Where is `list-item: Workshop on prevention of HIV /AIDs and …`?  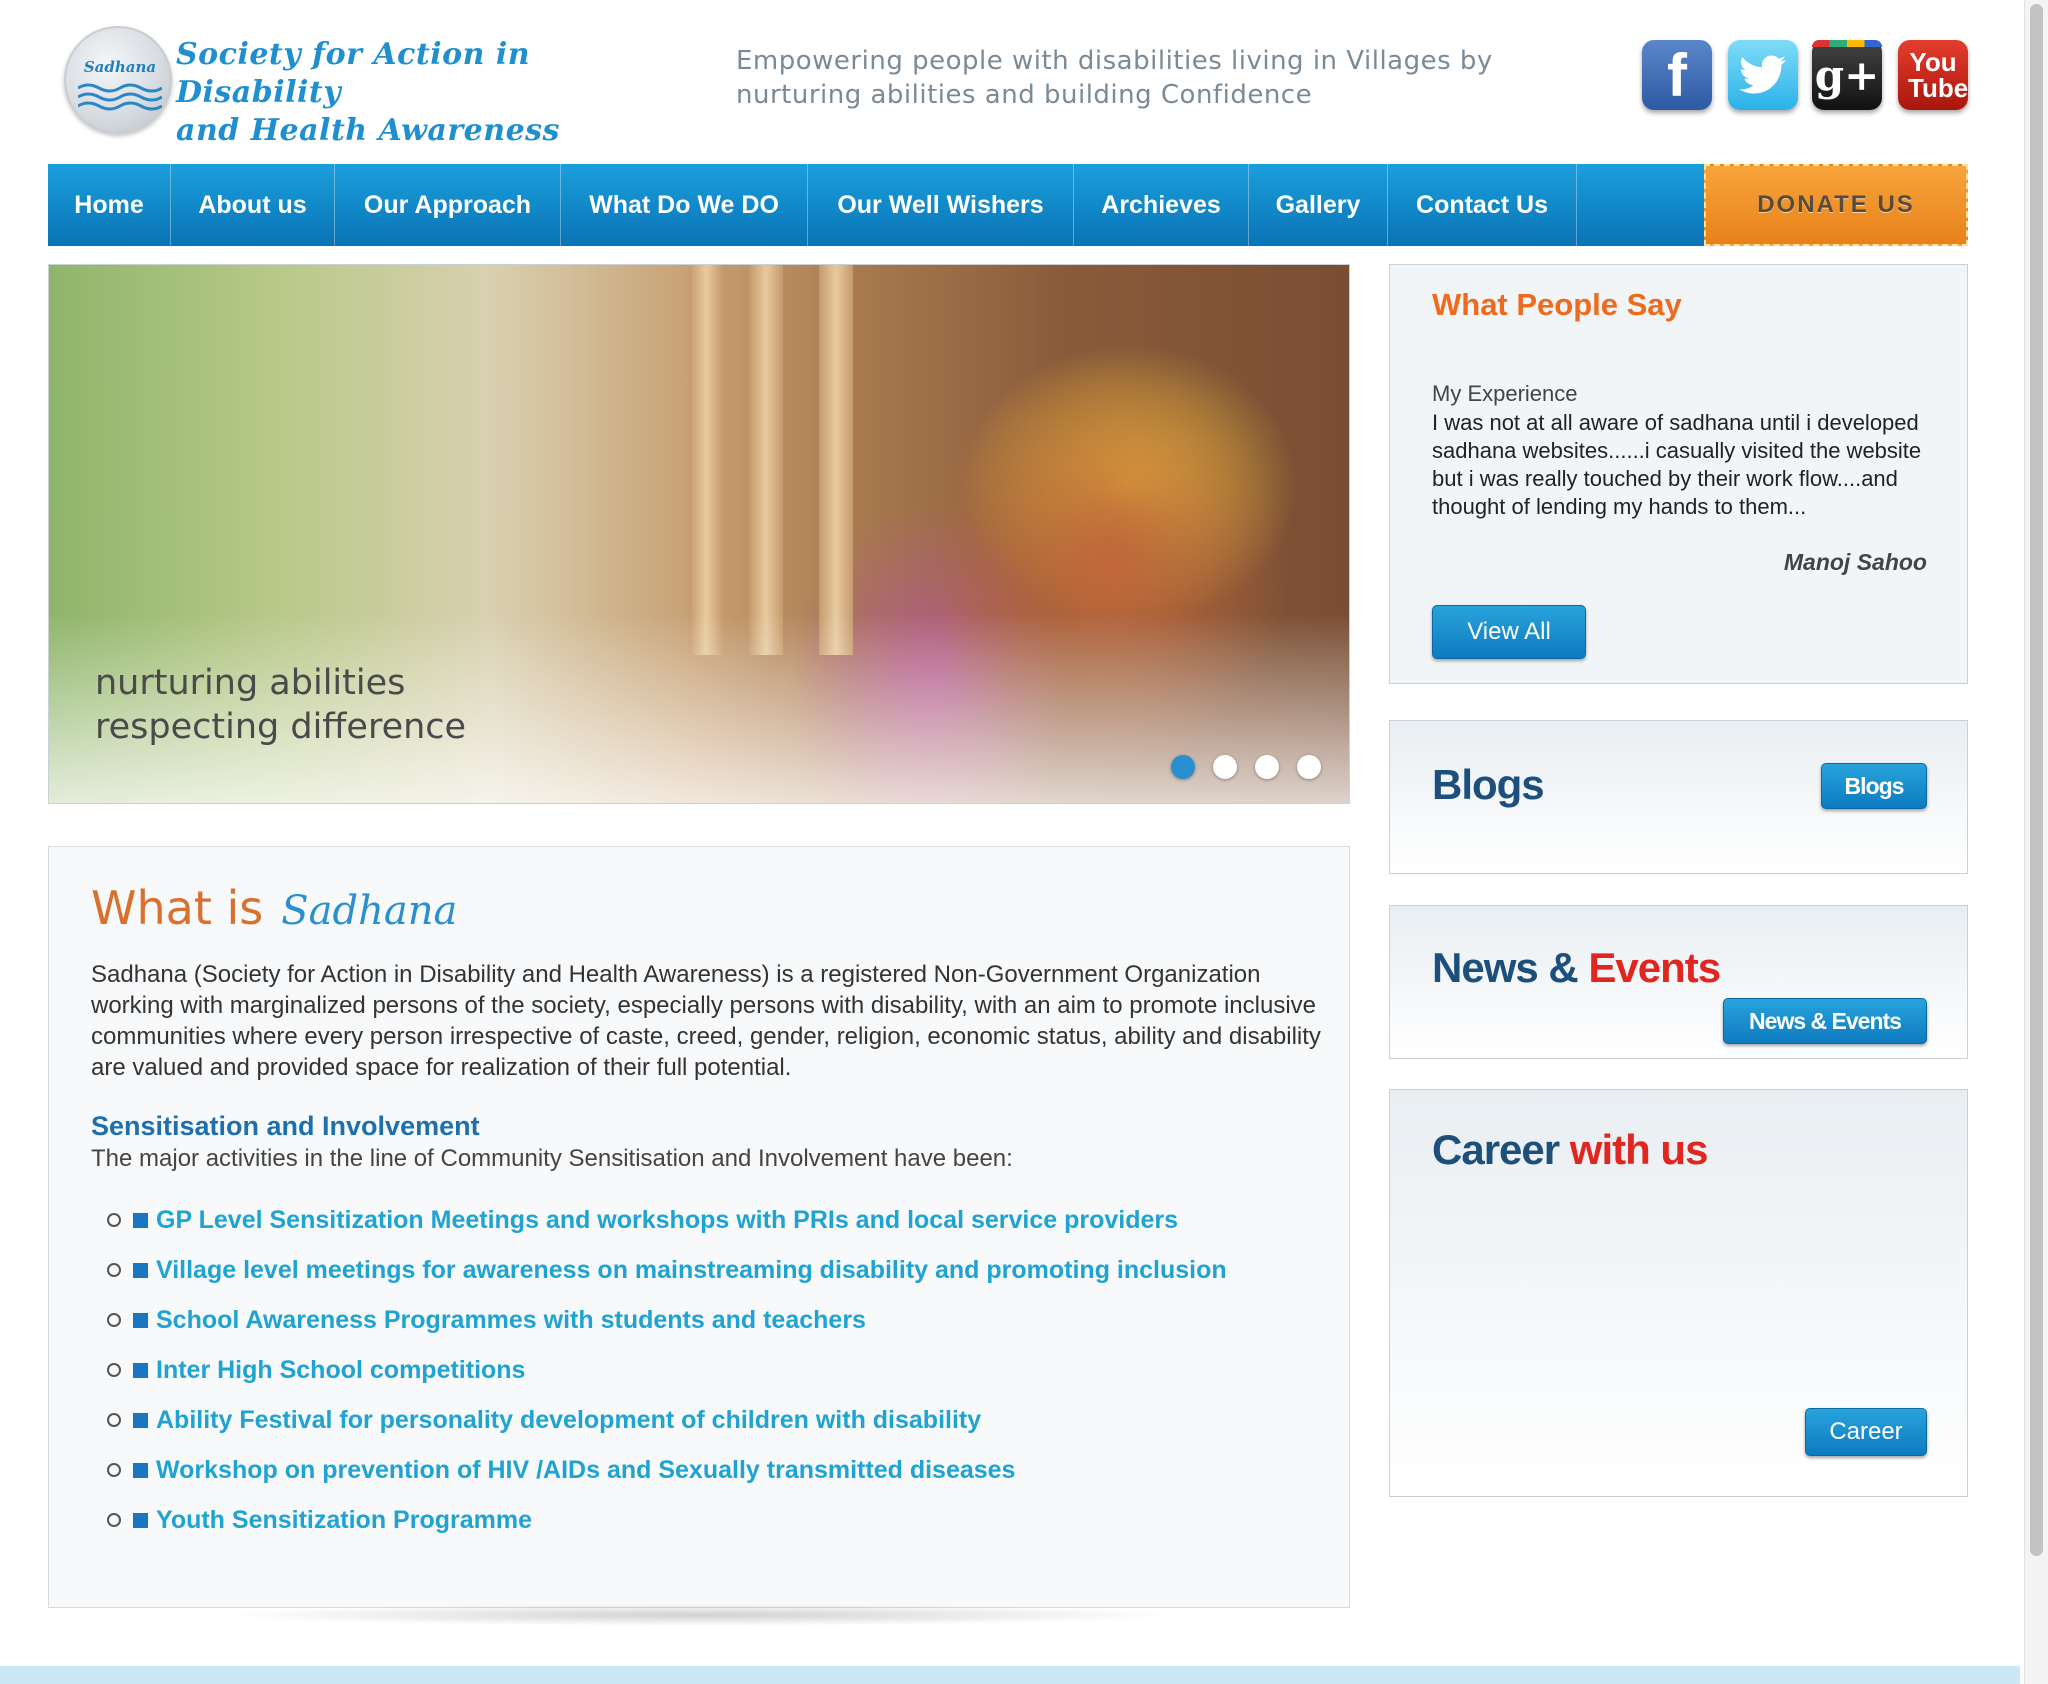
list-item: Workshop on prevention of HIV /AIDs and … is located at coordinates (667, 1470).